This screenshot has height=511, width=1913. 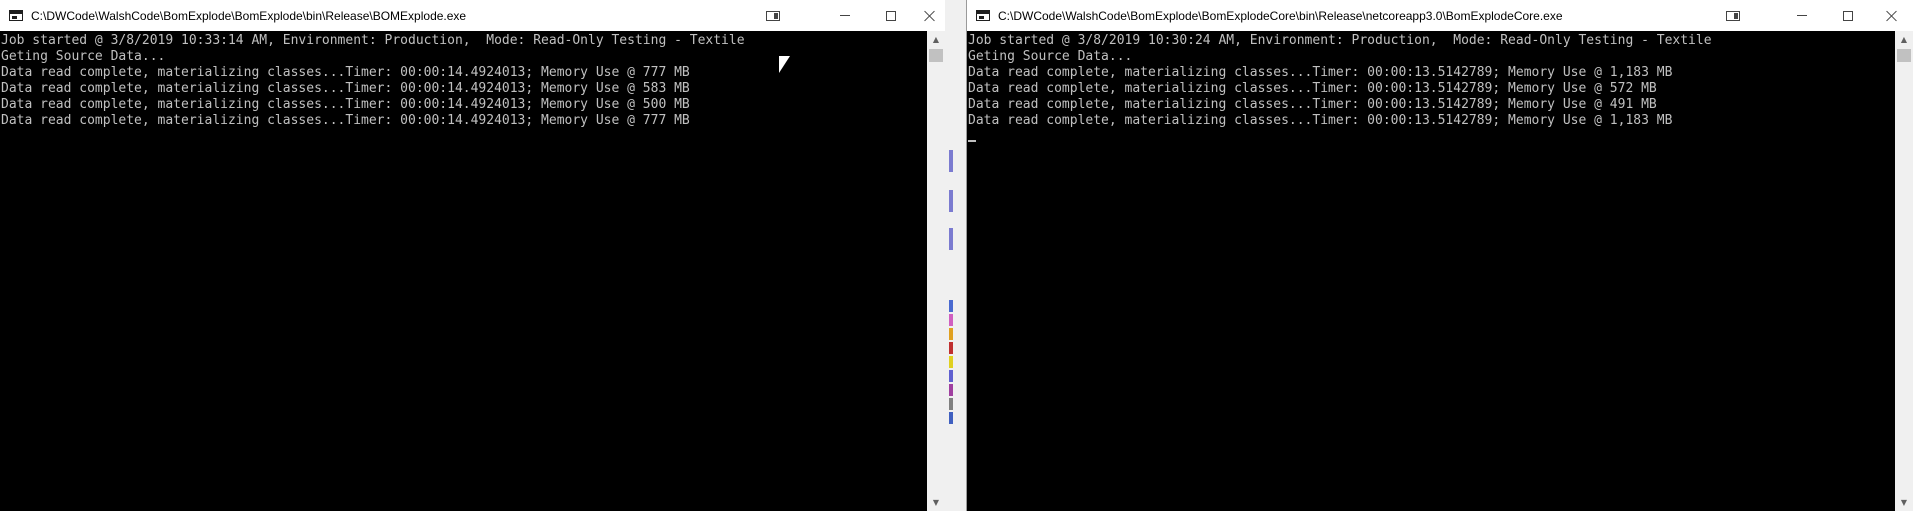 I want to click on left-vertical-scrollbar: ▲ ▼, so click(x=936, y=271).